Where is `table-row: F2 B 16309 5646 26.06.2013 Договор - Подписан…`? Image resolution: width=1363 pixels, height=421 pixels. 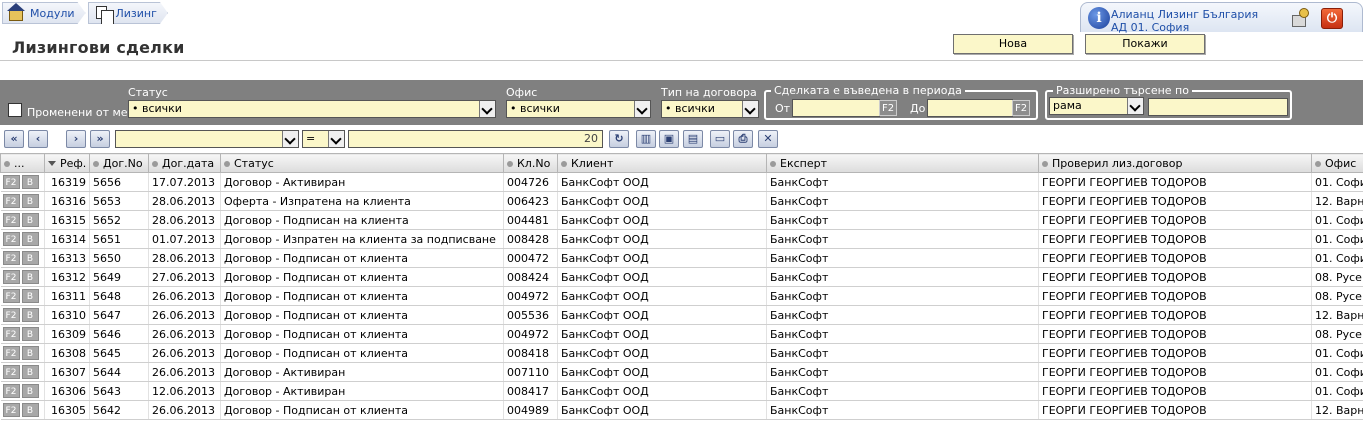
table-row: F2 B 16309 5646 26.06.2013 Договор - Подписан… is located at coordinates (681, 334).